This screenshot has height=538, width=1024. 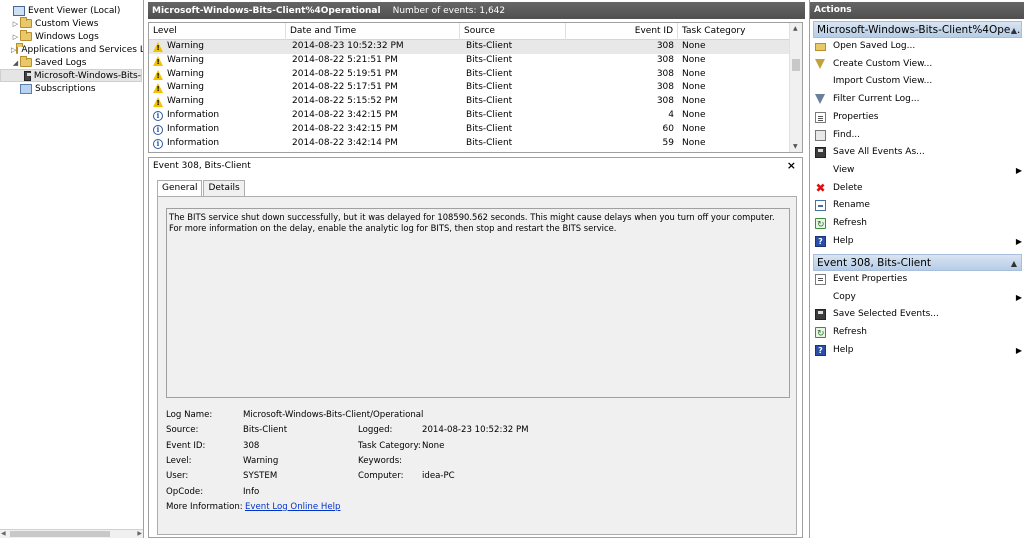 I want to click on information-icon: i, so click(x=158, y=129).